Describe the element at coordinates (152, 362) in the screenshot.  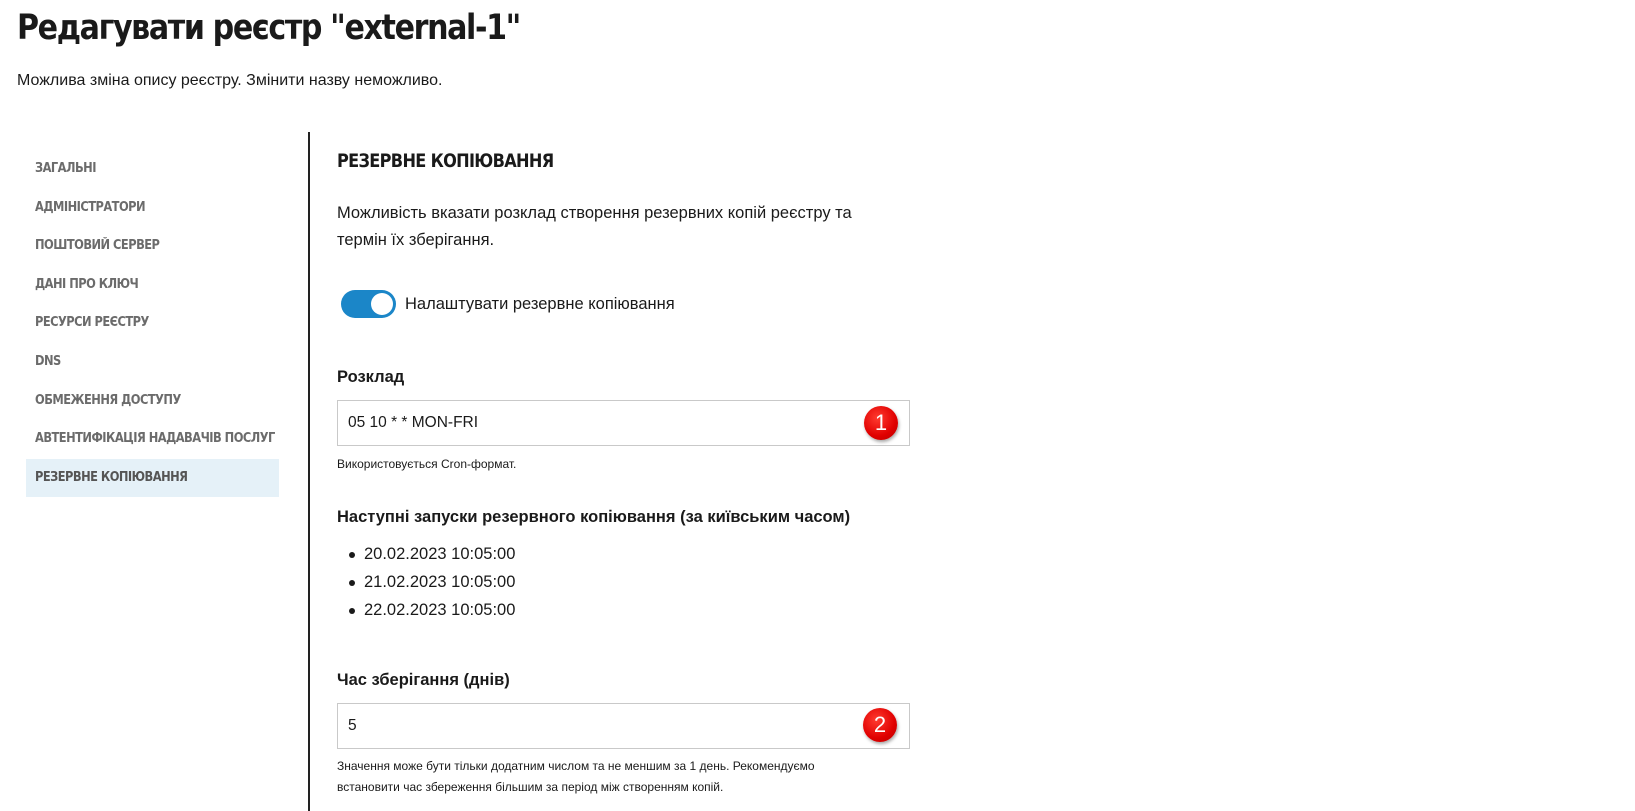
I see `sidebar-item-dns: DNS` at that location.